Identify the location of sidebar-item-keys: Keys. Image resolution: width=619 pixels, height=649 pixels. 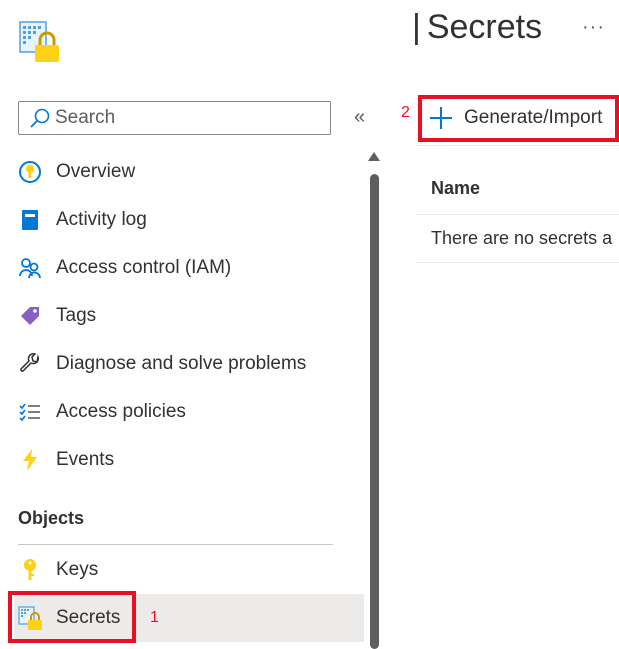
(189, 570).